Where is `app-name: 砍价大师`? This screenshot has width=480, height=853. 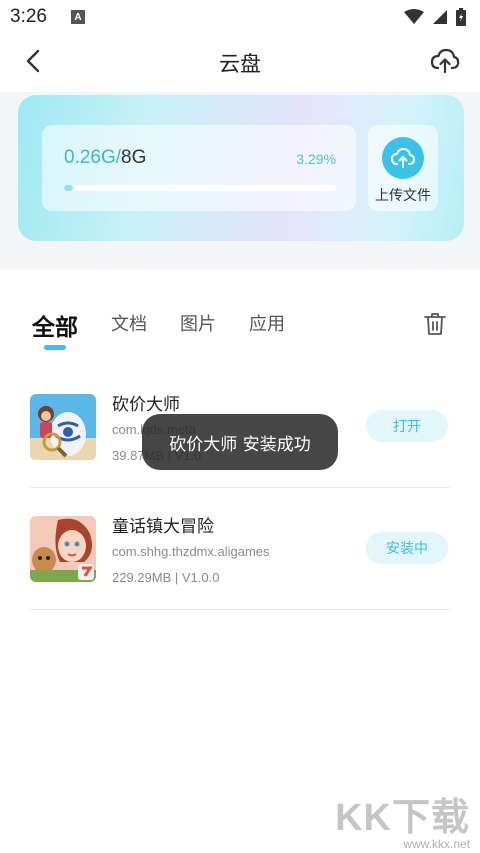
app-name: 砍价大师 is located at coordinates (146, 405).